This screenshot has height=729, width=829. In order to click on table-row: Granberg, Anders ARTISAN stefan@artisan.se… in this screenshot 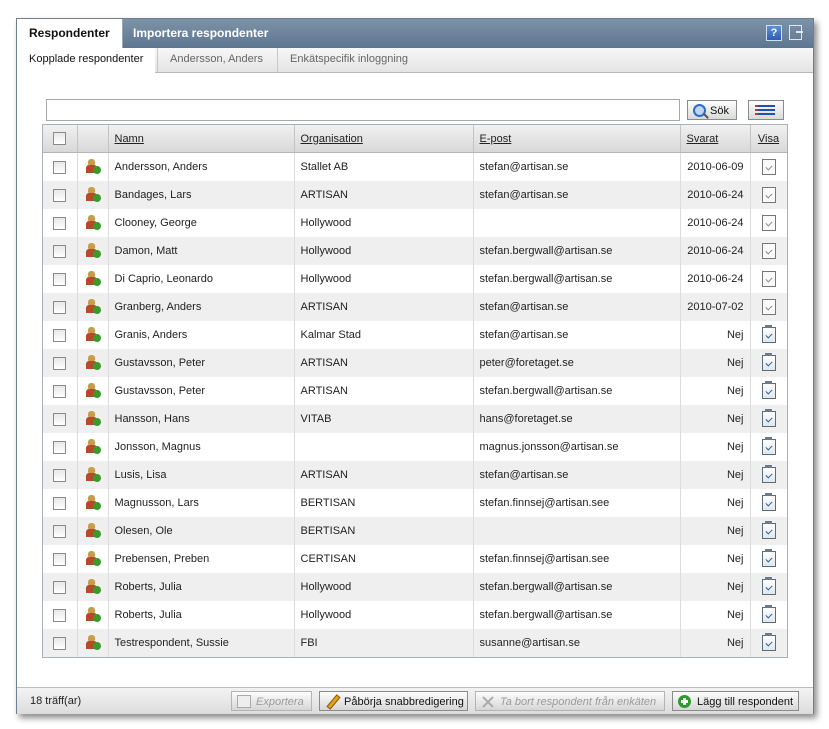, I will do `click(415, 307)`.